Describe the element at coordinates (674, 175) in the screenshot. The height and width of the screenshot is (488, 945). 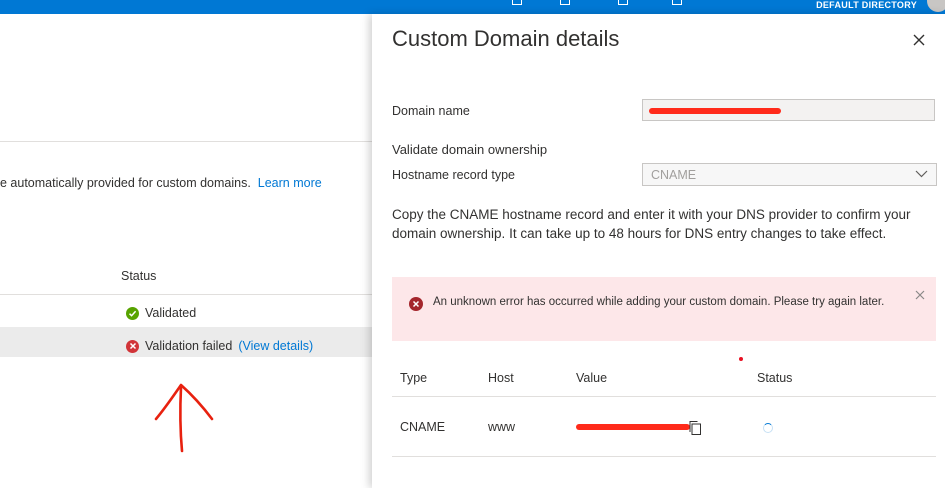
I see `hostname-record-value: CNAME` at that location.